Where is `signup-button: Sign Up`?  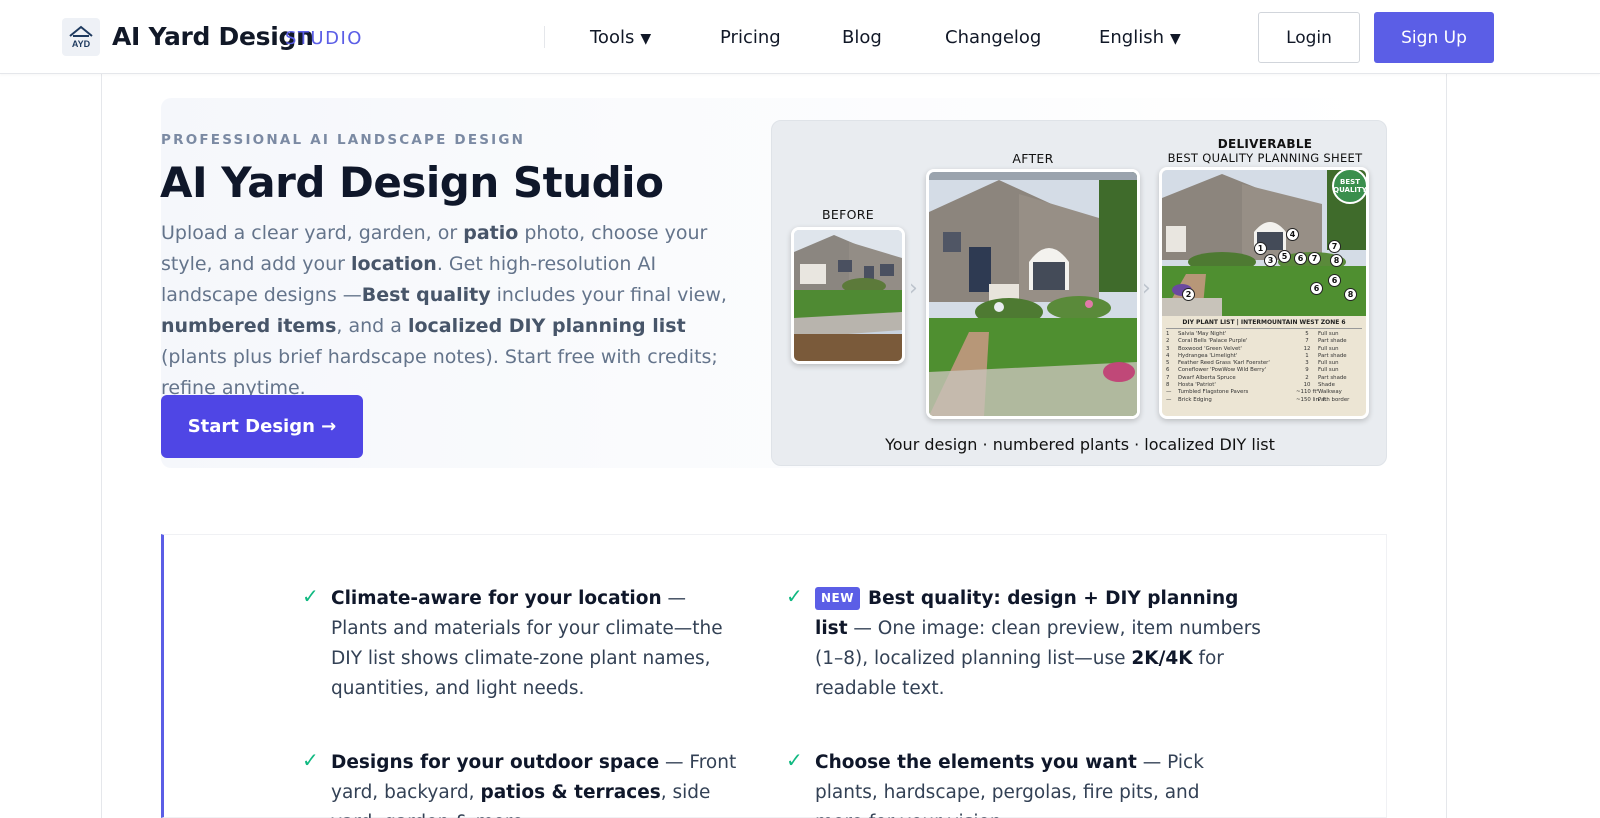
signup-button: Sign Up is located at coordinates (1434, 37).